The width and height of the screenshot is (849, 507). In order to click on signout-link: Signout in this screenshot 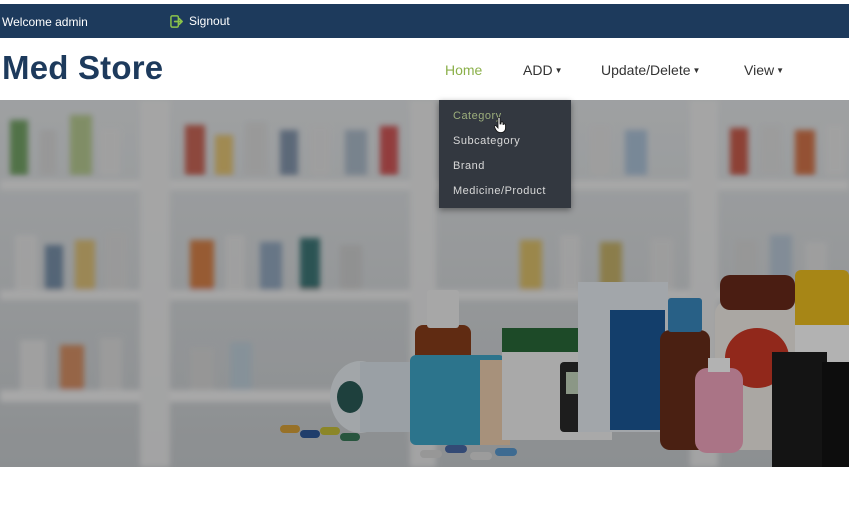, I will do `click(200, 21)`.